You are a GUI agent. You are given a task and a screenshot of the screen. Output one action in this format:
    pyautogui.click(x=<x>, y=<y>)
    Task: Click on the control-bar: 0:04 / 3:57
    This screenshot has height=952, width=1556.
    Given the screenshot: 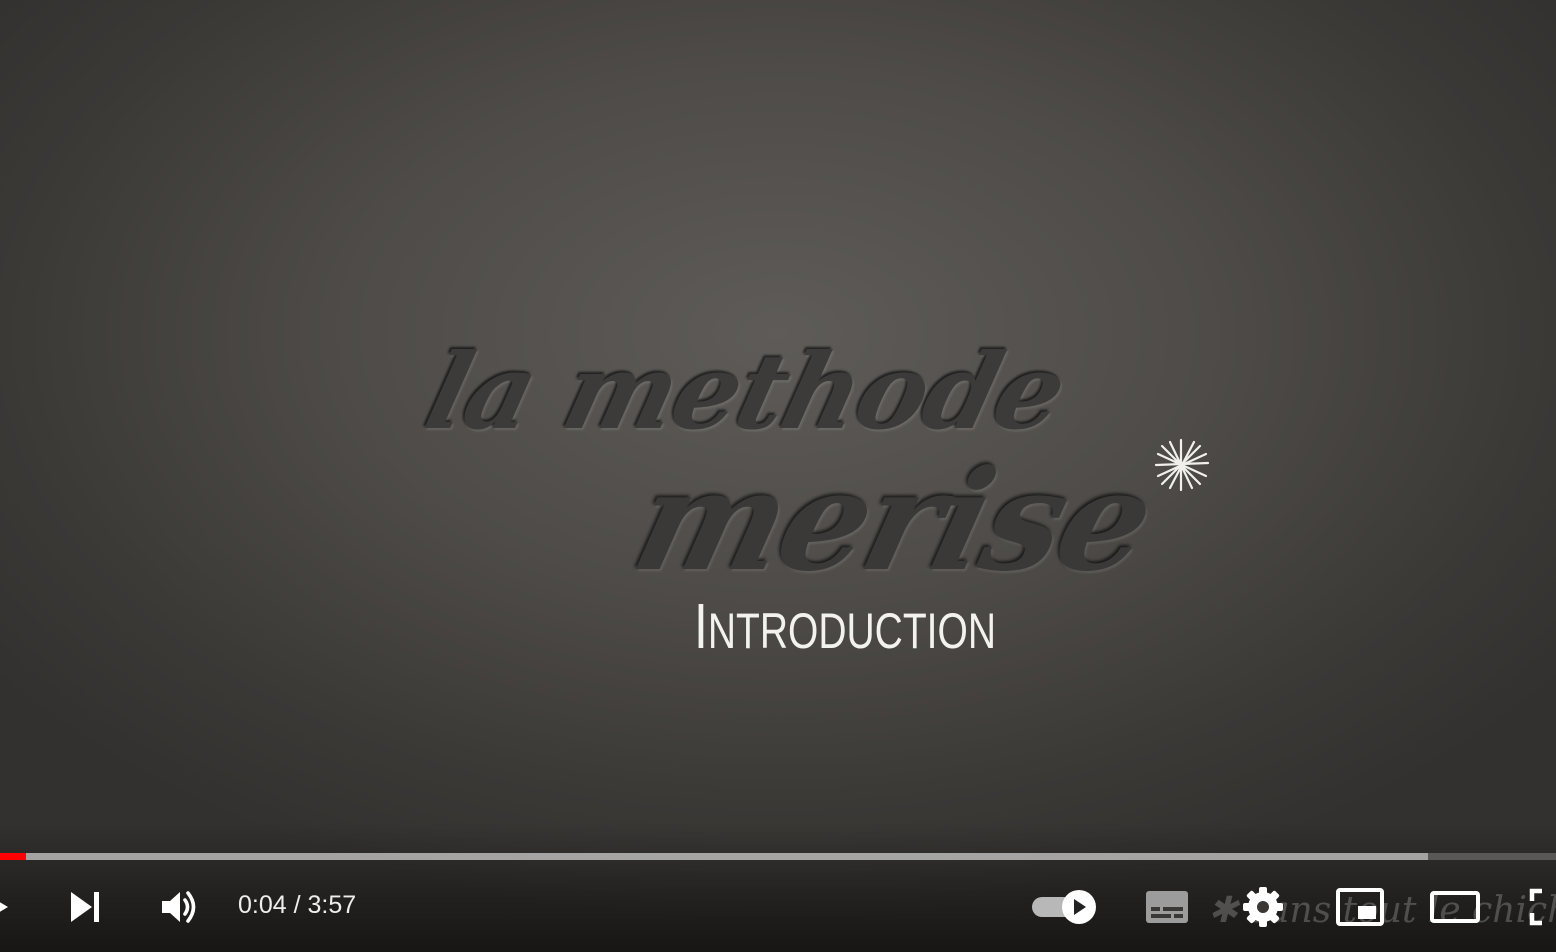 What is the action you would take?
    pyautogui.click(x=778, y=906)
    